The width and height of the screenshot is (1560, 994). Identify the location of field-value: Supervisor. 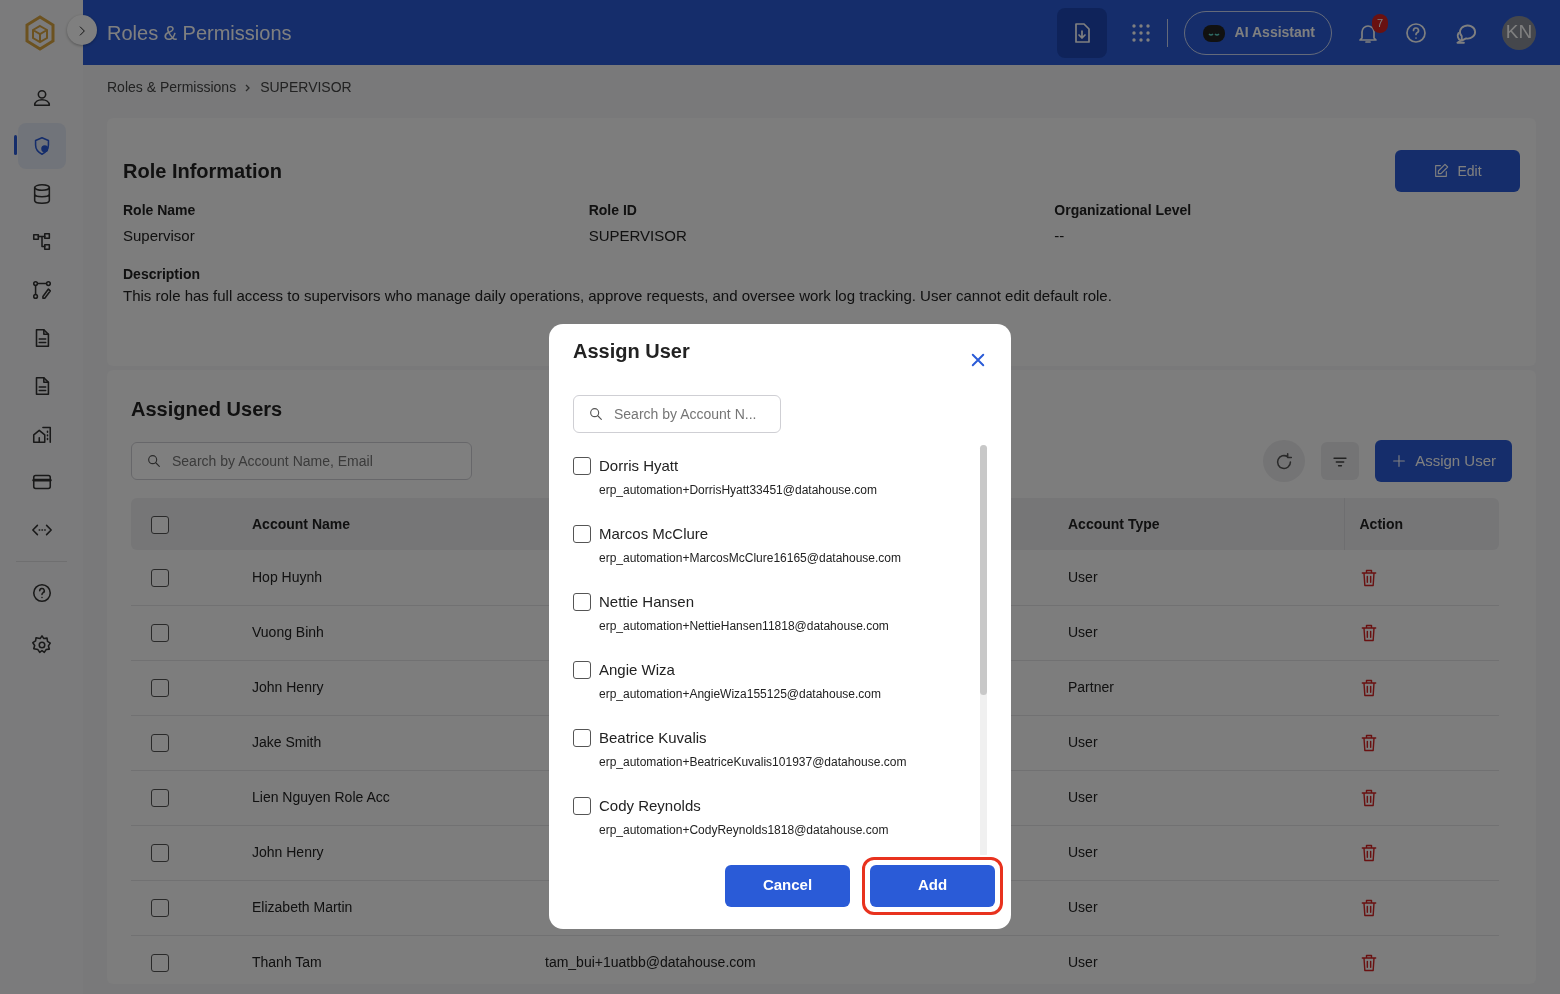
(159, 236).